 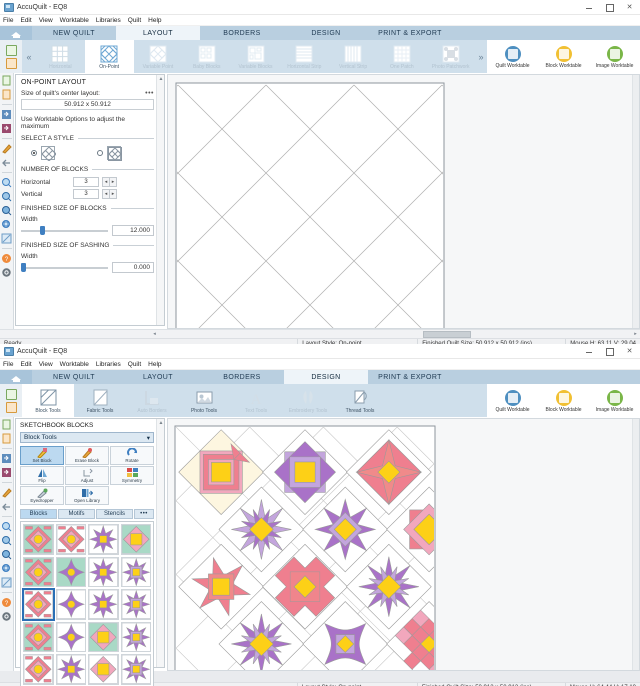 What do you see at coordinates (133, 267) in the screenshot?
I see `sashing-width-value: 0.000` at bounding box center [133, 267].